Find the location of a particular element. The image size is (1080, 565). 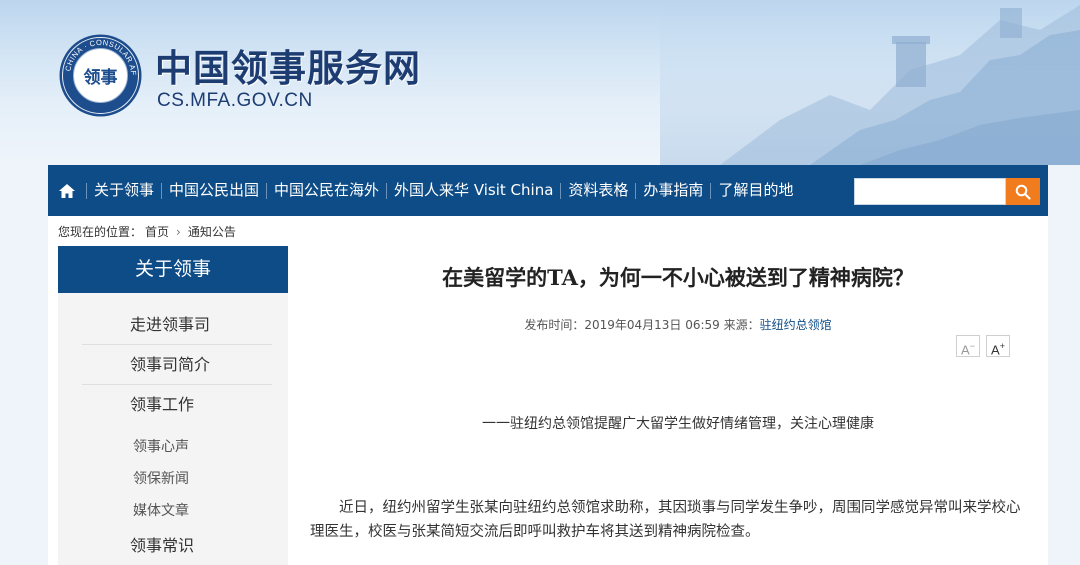

sidebar-subitem-media-articles: 媒体文章 is located at coordinates (161, 510).